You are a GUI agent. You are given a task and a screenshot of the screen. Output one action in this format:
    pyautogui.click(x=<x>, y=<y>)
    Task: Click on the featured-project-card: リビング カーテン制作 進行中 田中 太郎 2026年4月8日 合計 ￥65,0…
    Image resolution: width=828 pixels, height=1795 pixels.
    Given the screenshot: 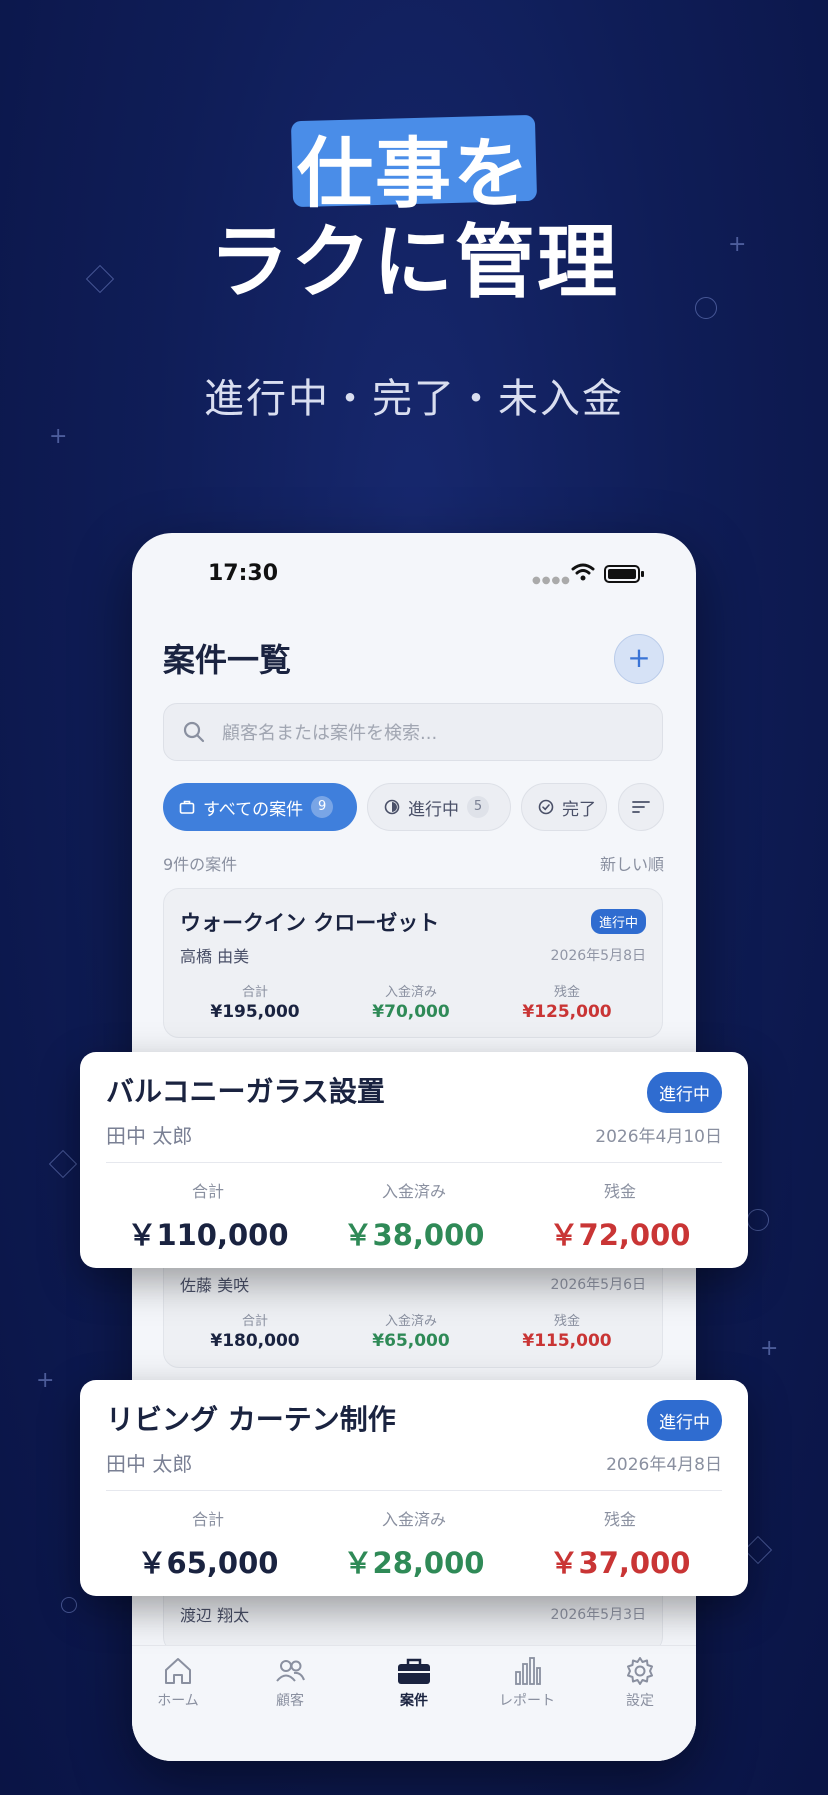 What is the action you would take?
    pyautogui.click(x=414, y=1488)
    